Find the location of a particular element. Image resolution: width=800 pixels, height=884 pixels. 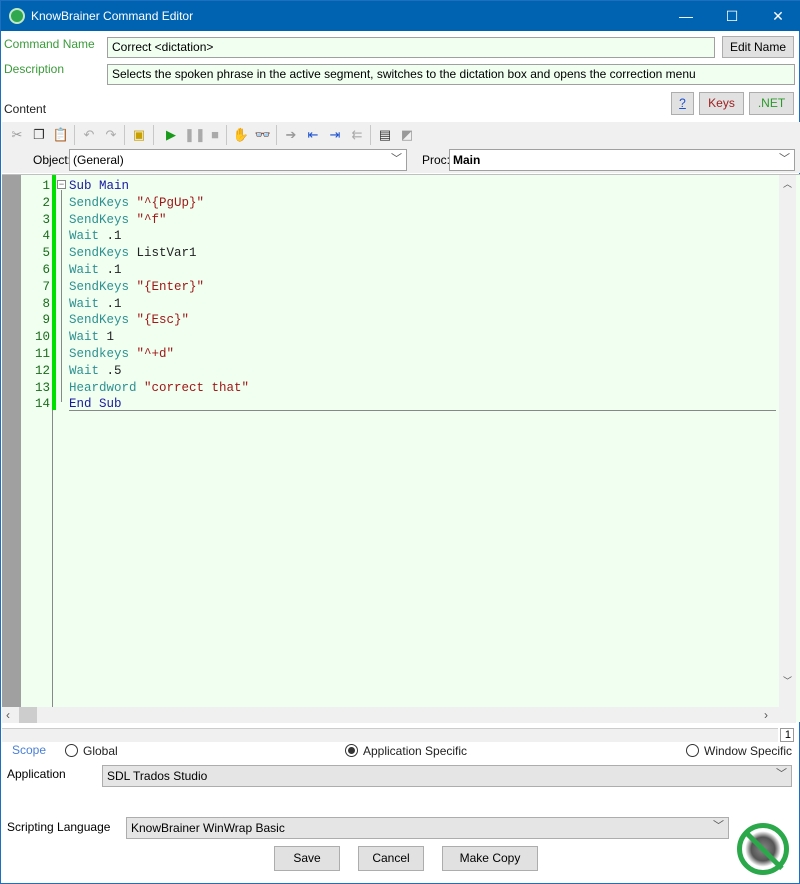

scroll-right-icon: › is located at coordinates (766, 715).